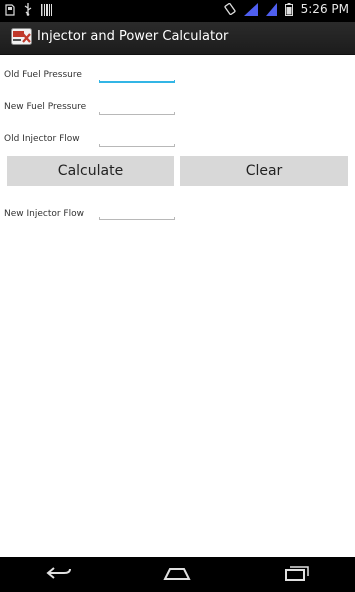 The height and width of the screenshot is (592, 355). I want to click on new-fuel-pressure-input, so click(136, 105).